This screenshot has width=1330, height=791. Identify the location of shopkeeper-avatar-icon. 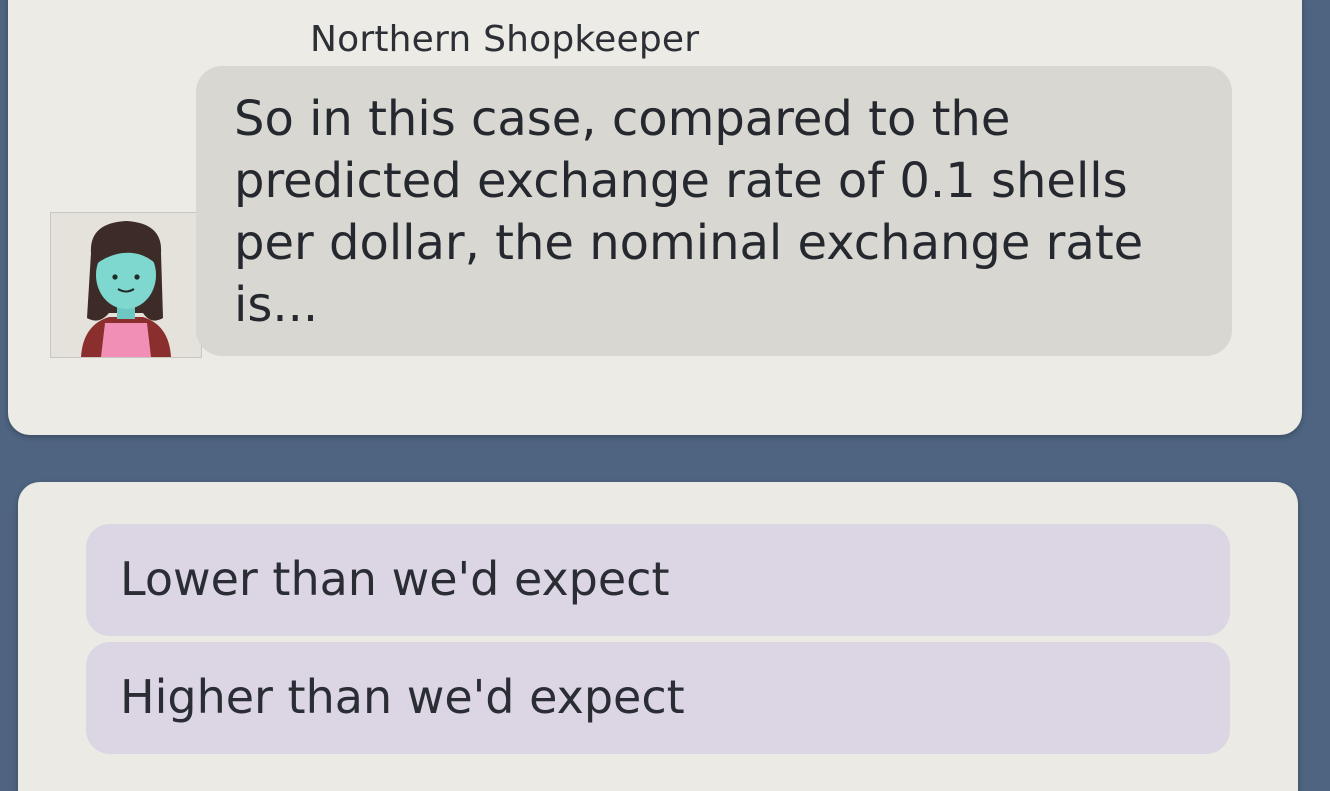
(126, 289).